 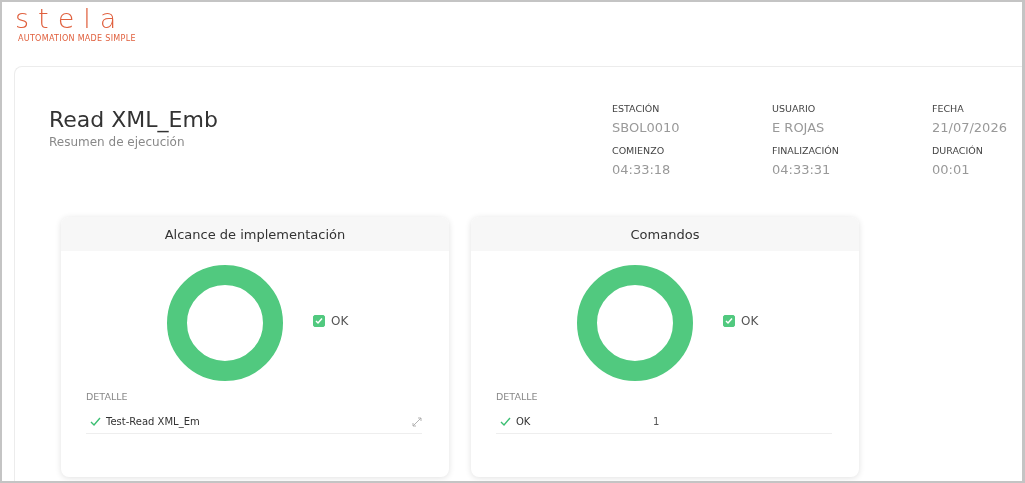 I want to click on meta-label: FINALIZACIÓN, so click(x=806, y=150).